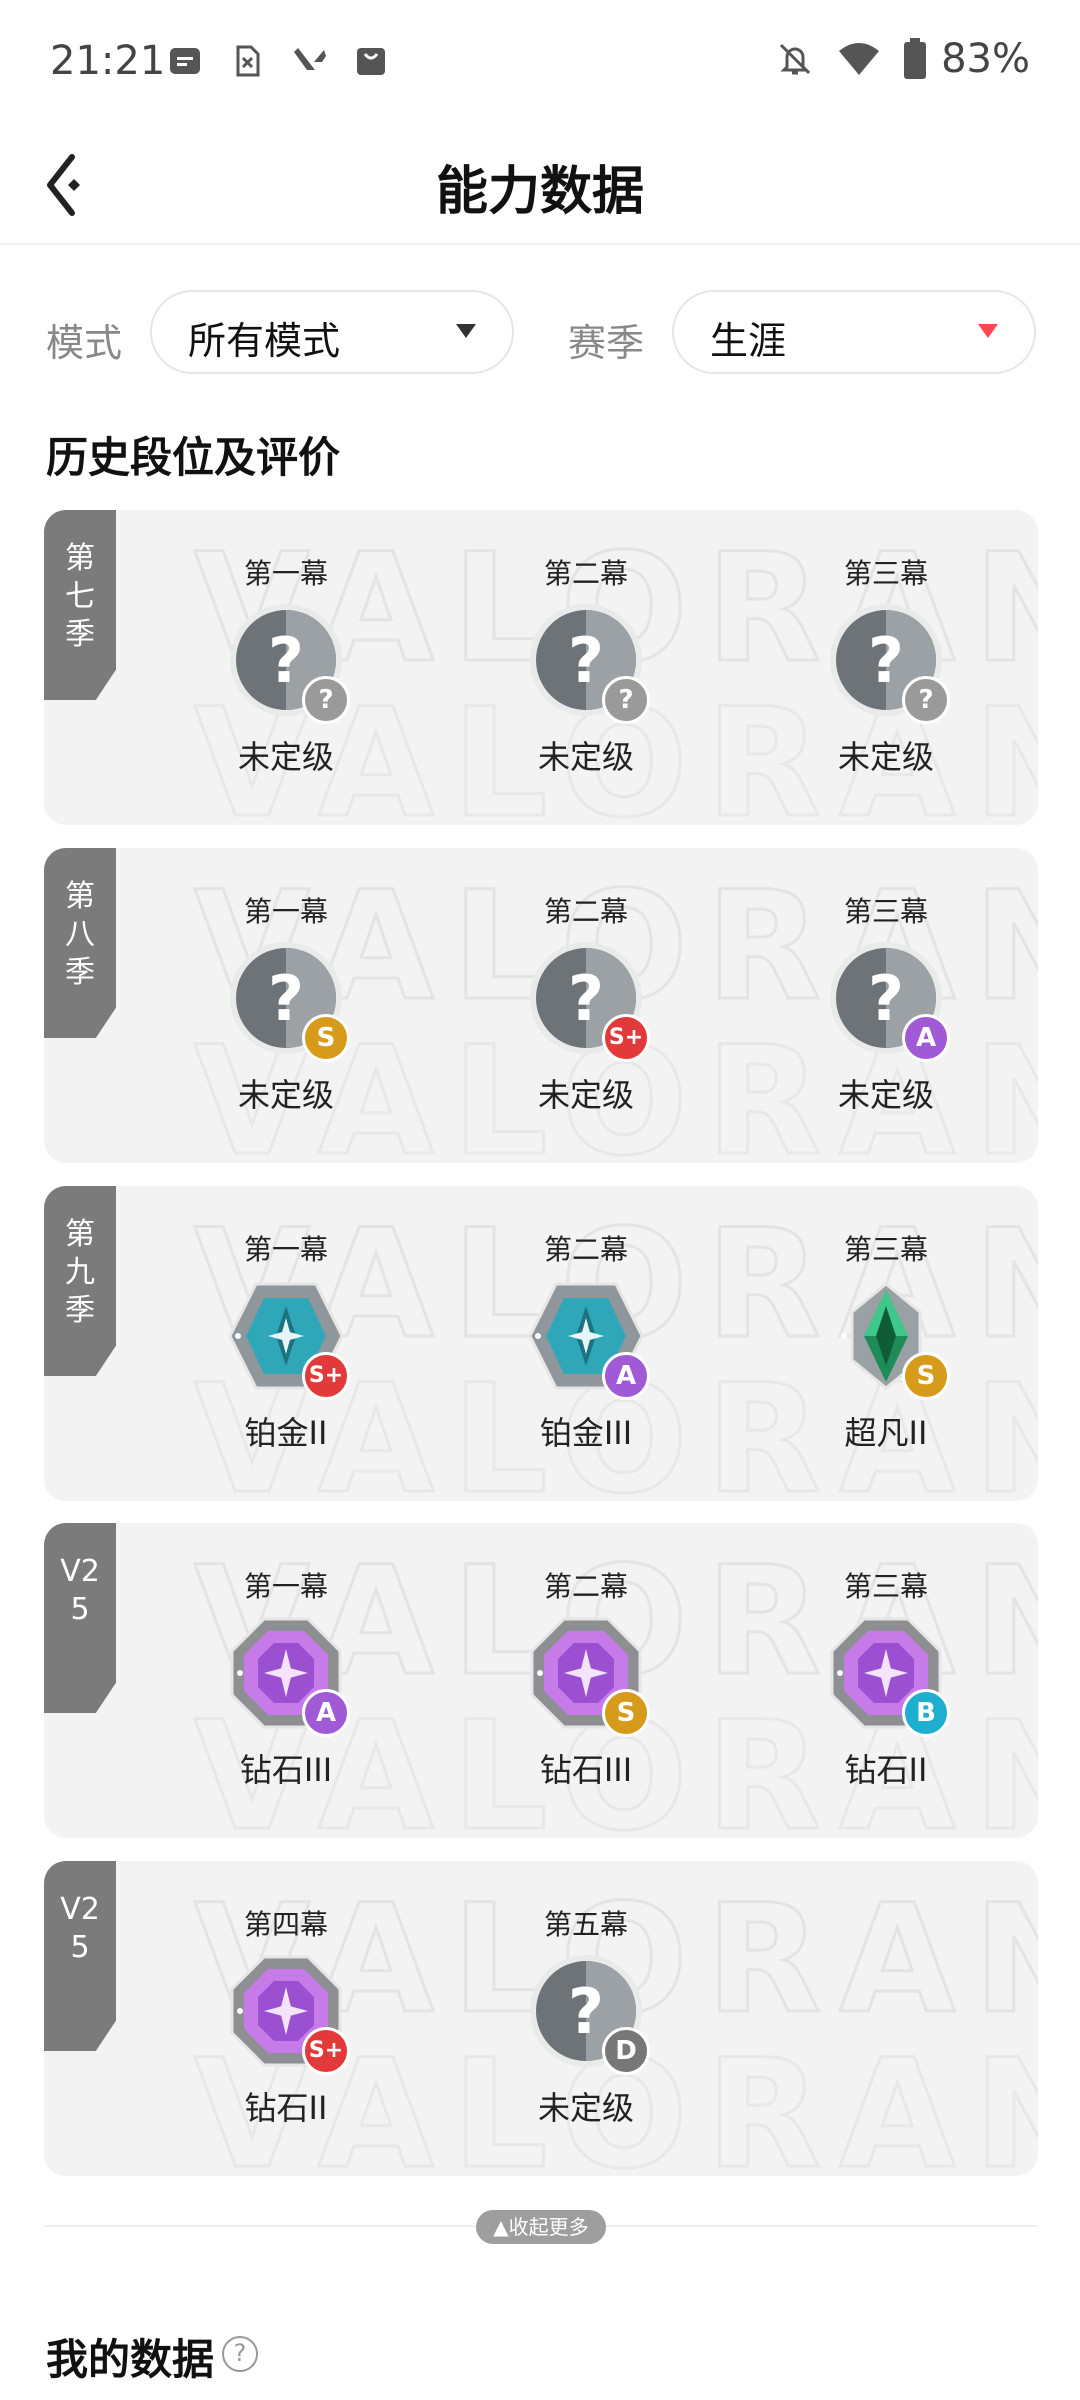 The width and height of the screenshot is (1080, 2400). Describe the element at coordinates (926, 1713) in the screenshot. I see `grade-badge: B` at that location.